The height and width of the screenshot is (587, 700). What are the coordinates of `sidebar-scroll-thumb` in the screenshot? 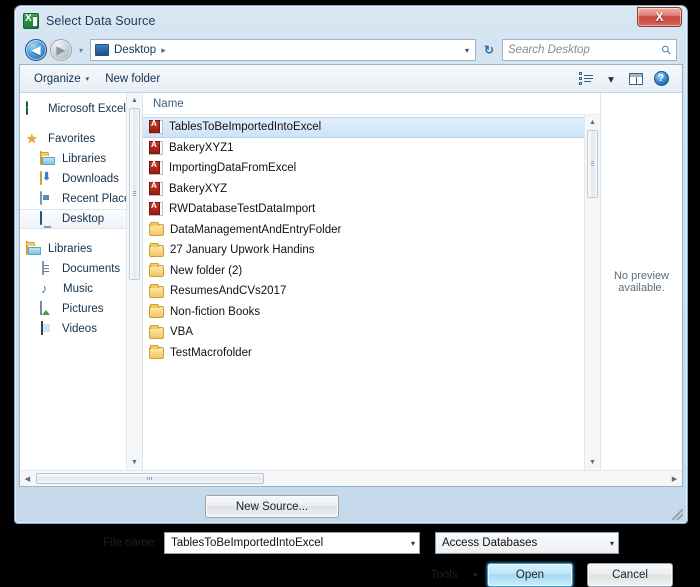 It's located at (134, 194).